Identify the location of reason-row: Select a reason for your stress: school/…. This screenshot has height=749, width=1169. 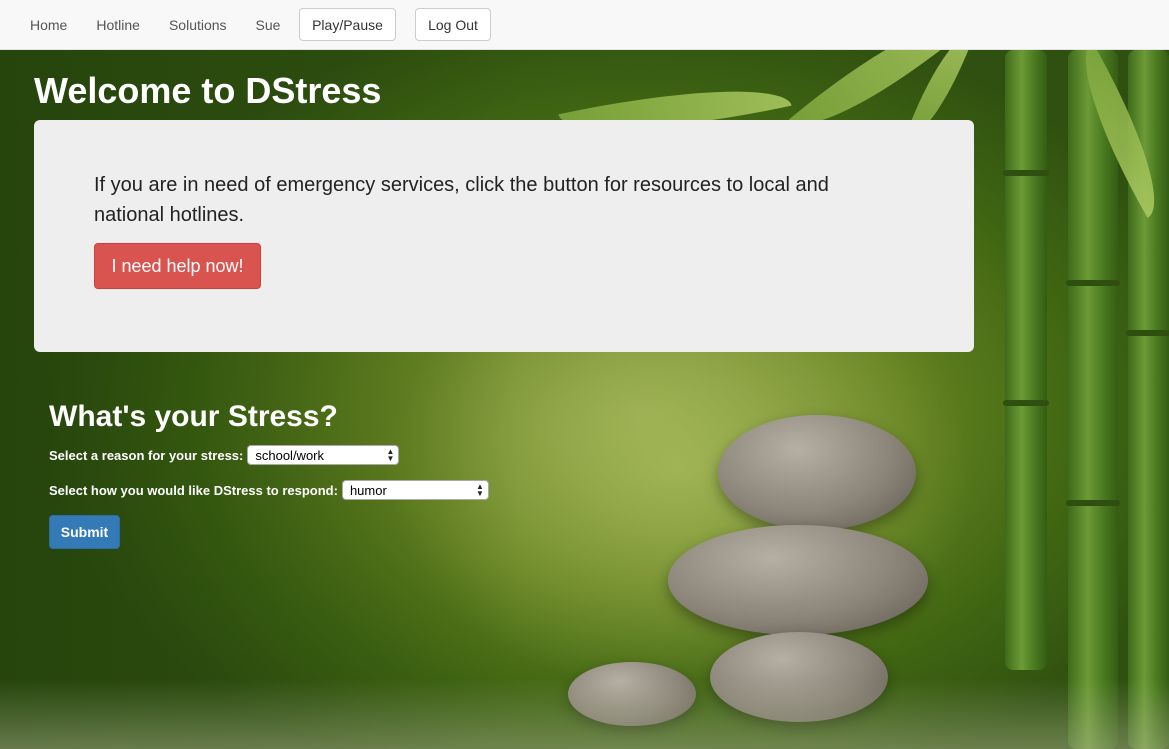
(224, 455).